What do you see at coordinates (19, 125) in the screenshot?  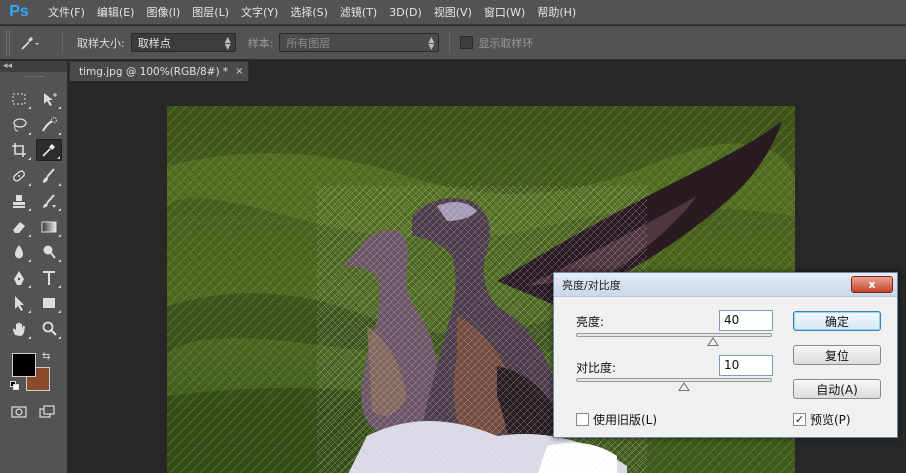 I see `lasso-tool` at bounding box center [19, 125].